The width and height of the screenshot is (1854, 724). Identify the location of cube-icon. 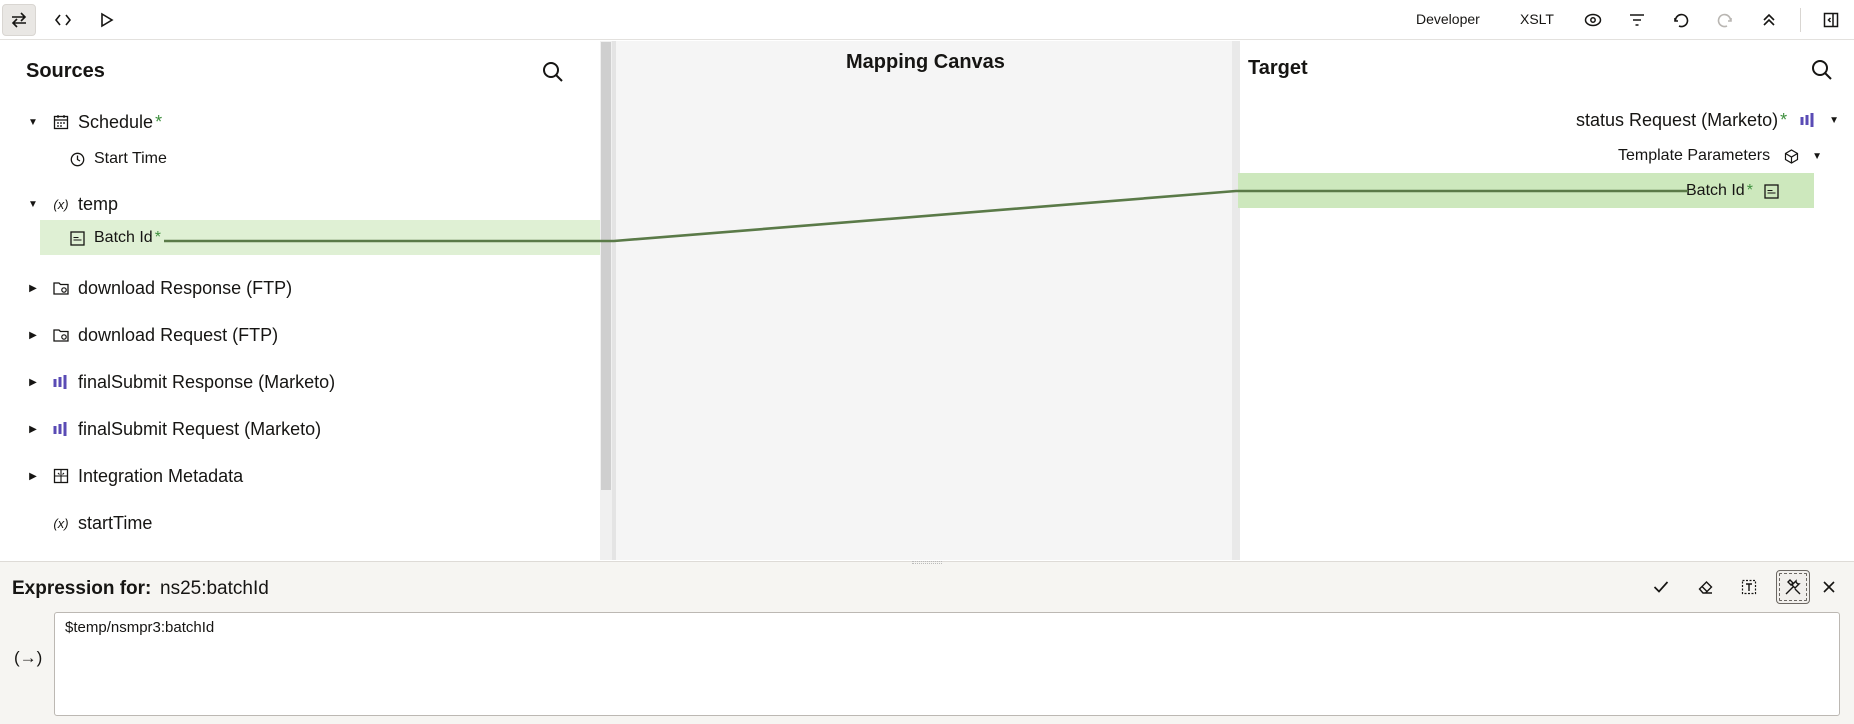
(1791, 156).